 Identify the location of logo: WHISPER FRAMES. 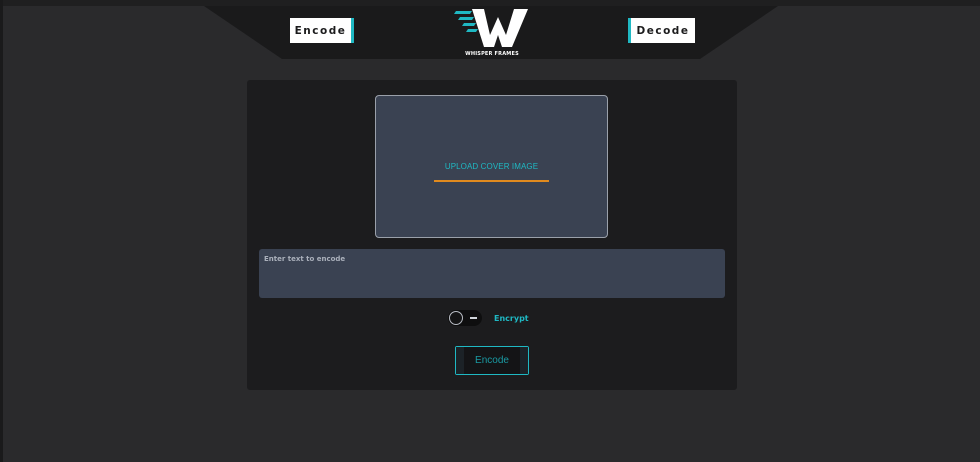
(492, 32).